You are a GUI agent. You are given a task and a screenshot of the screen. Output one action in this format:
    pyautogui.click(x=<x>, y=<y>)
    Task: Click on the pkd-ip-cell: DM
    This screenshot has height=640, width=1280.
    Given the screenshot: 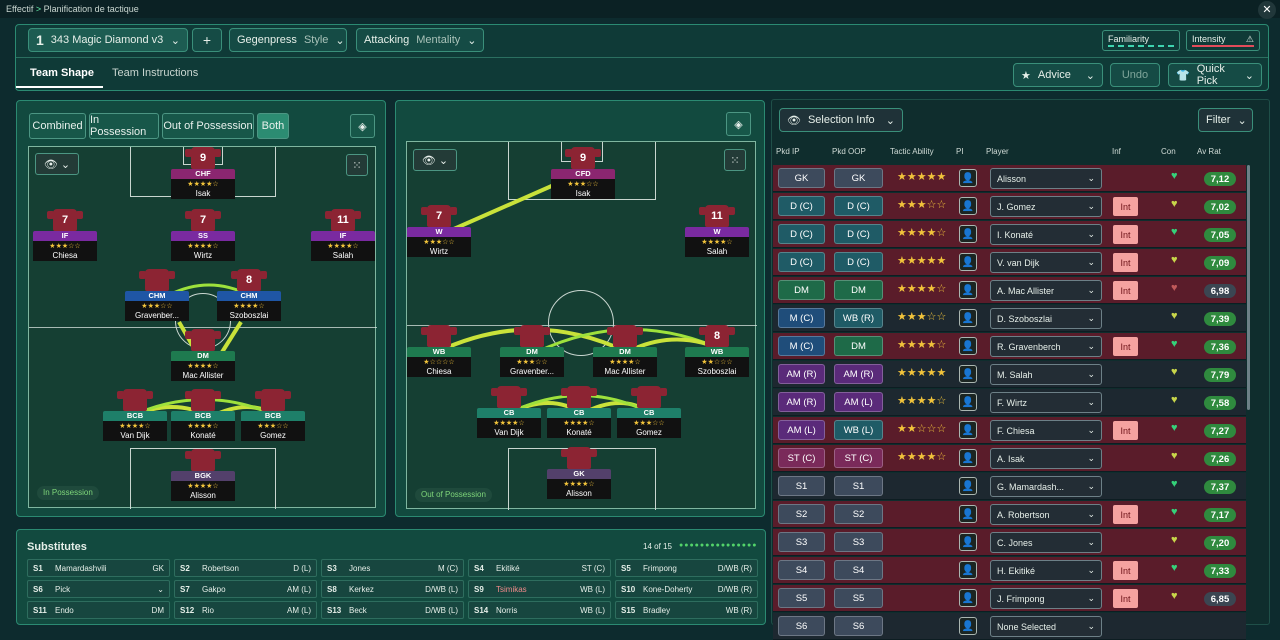 What is the action you would take?
    pyautogui.click(x=801, y=290)
    